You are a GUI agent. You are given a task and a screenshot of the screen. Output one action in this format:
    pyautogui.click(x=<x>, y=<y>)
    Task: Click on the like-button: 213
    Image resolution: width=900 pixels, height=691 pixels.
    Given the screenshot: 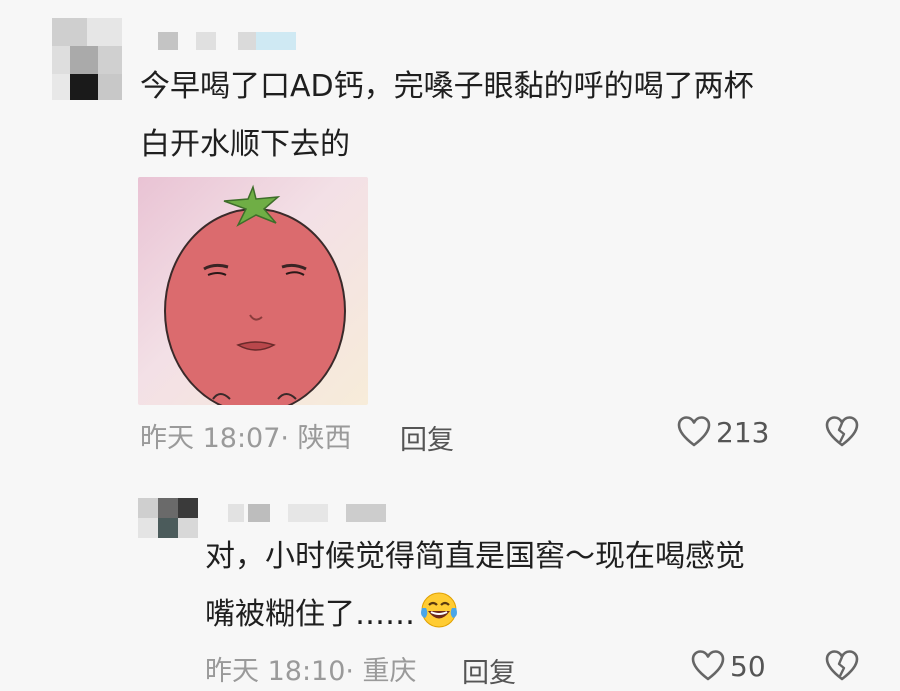 What is the action you would take?
    pyautogui.click(x=722, y=432)
    